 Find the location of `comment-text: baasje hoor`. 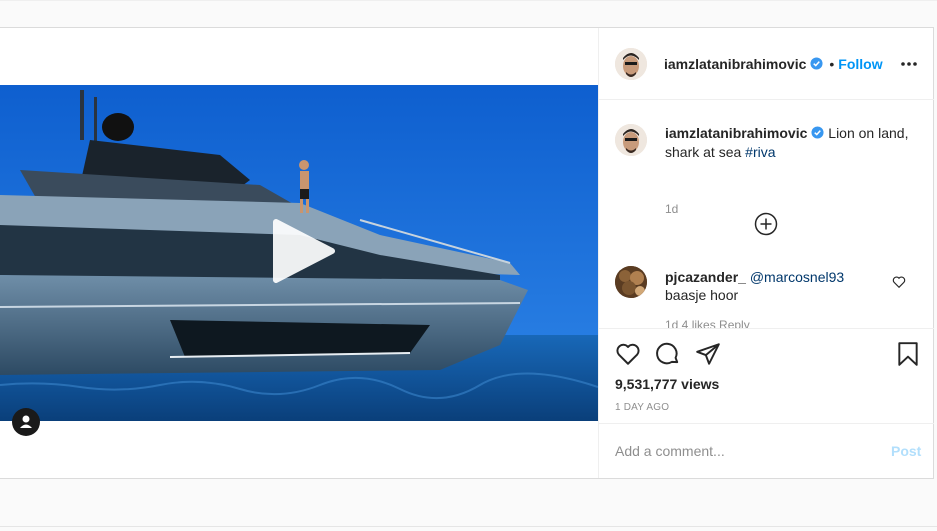

comment-text: baasje hoor is located at coordinates (702, 295).